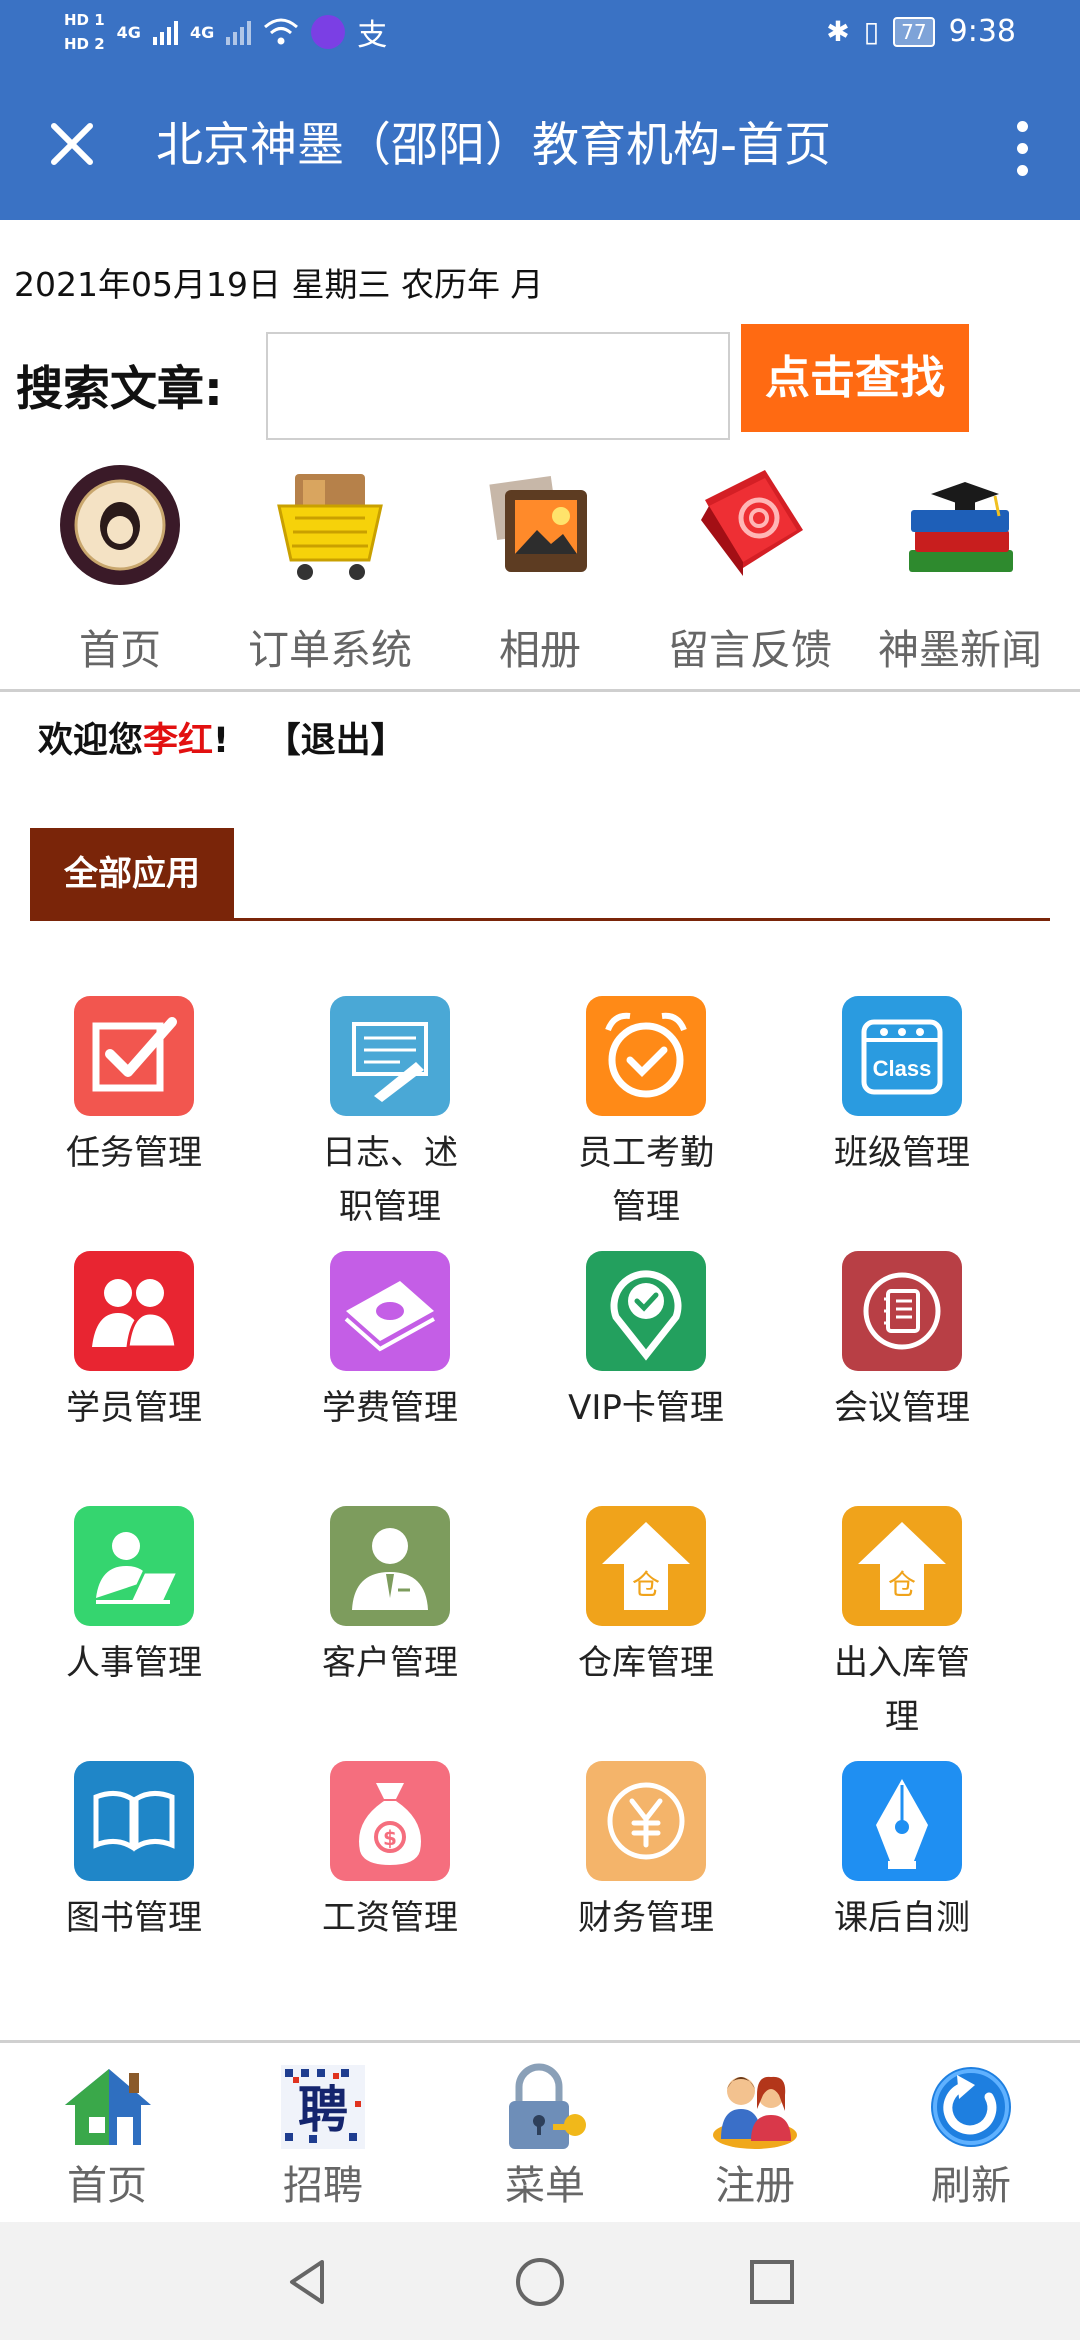 This screenshot has height=2340, width=1080. I want to click on status-right: ✱ ▯ 77 9:38, so click(921, 31).